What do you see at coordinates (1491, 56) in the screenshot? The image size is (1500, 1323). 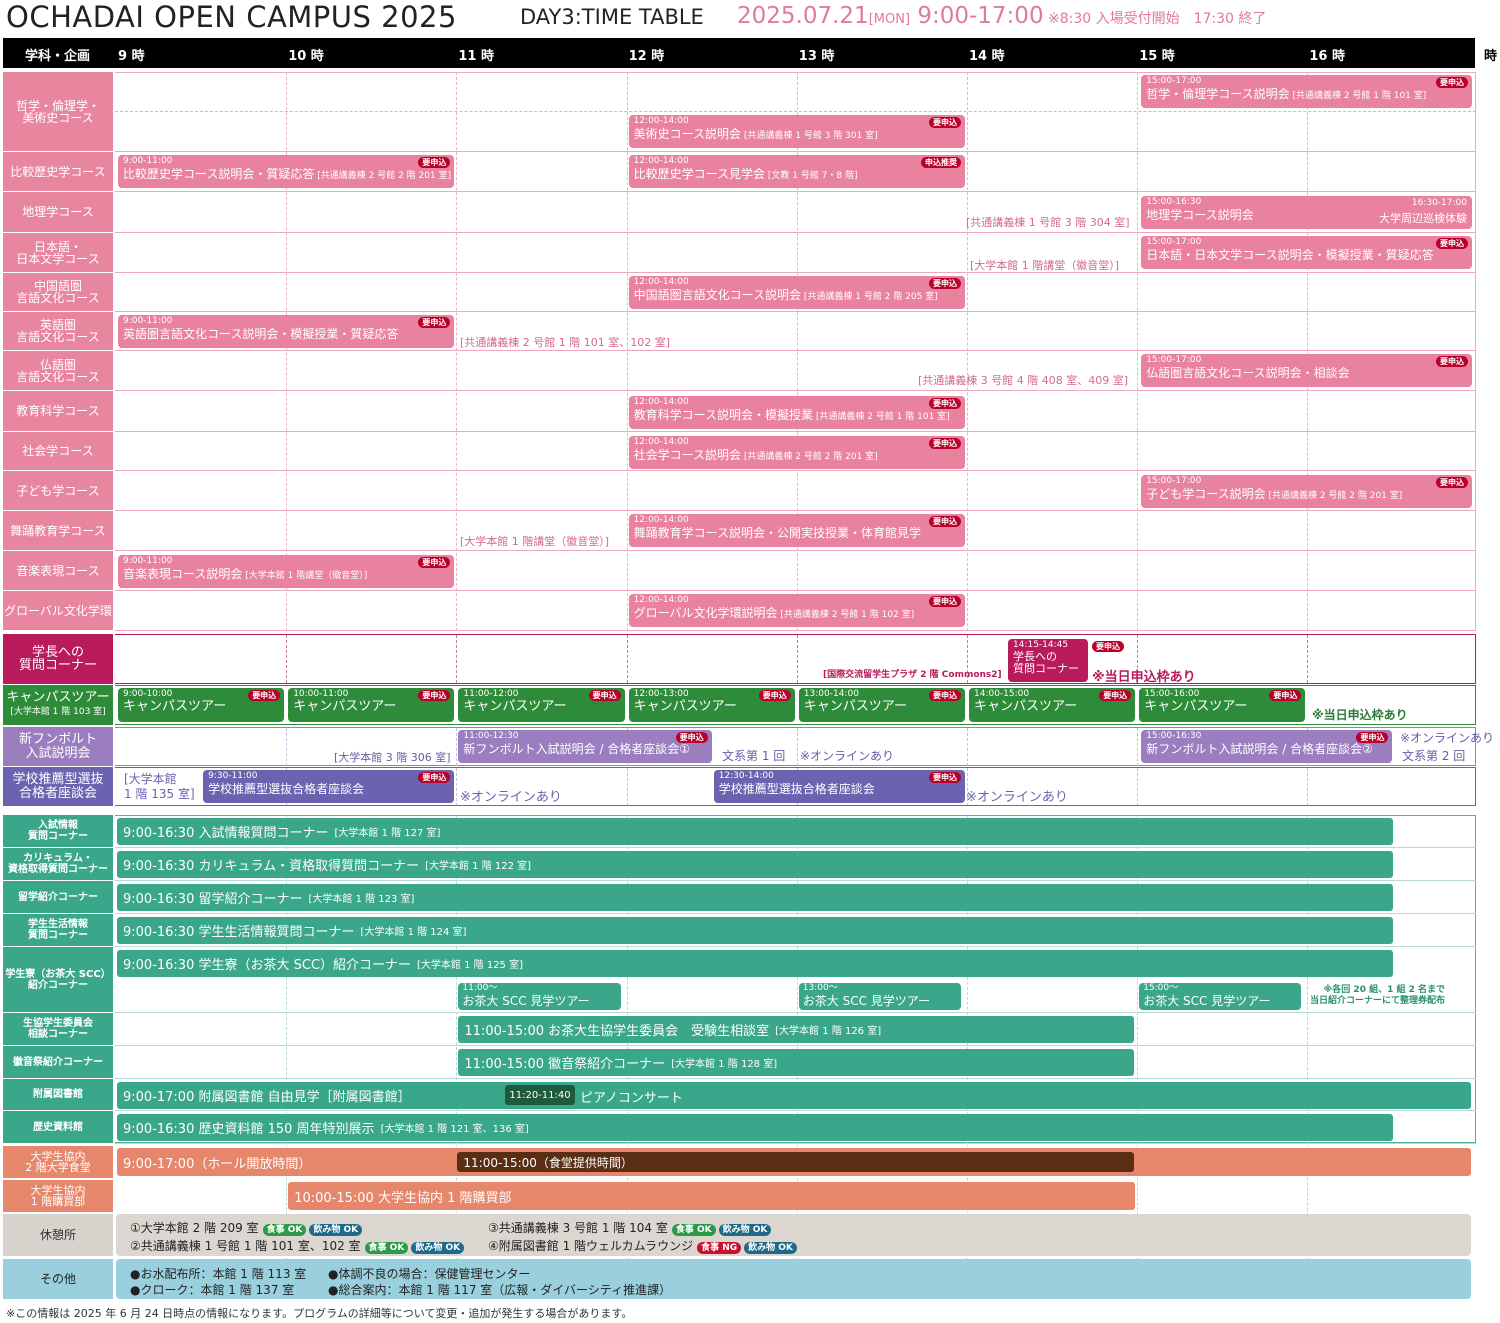 I see `timebar-hour-unit: 時` at bounding box center [1491, 56].